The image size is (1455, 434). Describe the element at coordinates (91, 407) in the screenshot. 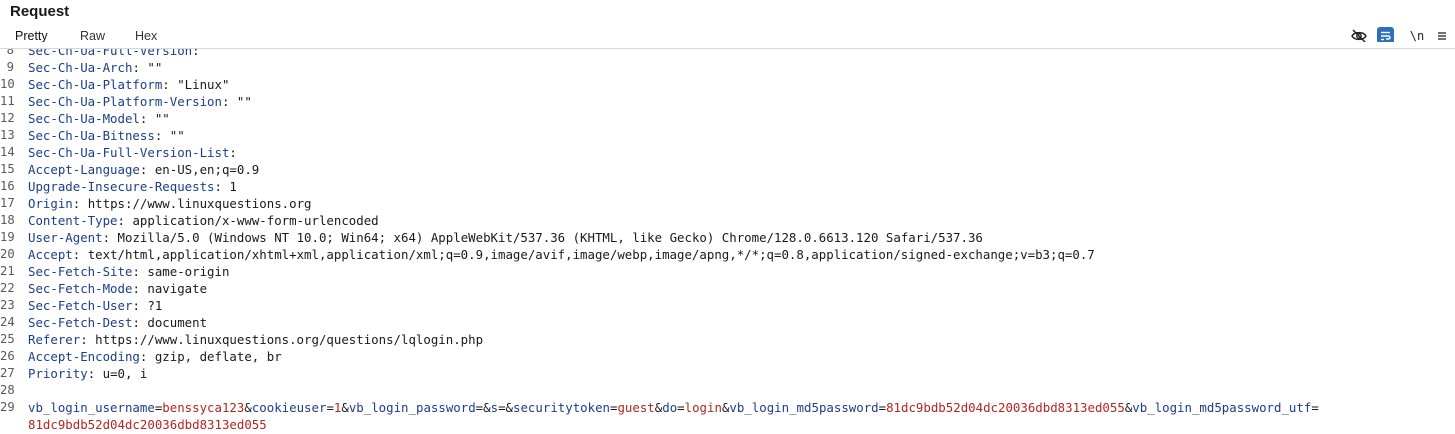

I see `param-key: vb_login_username` at that location.